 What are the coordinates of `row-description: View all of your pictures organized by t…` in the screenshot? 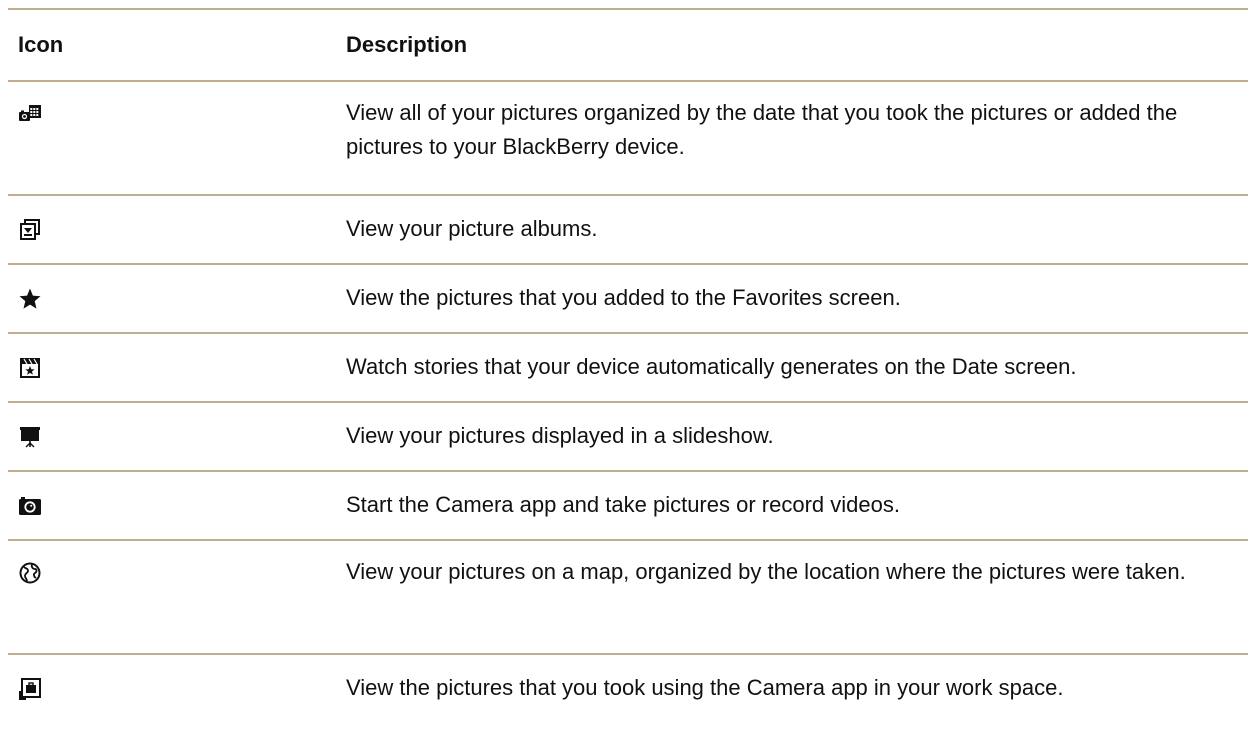 It's located at (762, 129).